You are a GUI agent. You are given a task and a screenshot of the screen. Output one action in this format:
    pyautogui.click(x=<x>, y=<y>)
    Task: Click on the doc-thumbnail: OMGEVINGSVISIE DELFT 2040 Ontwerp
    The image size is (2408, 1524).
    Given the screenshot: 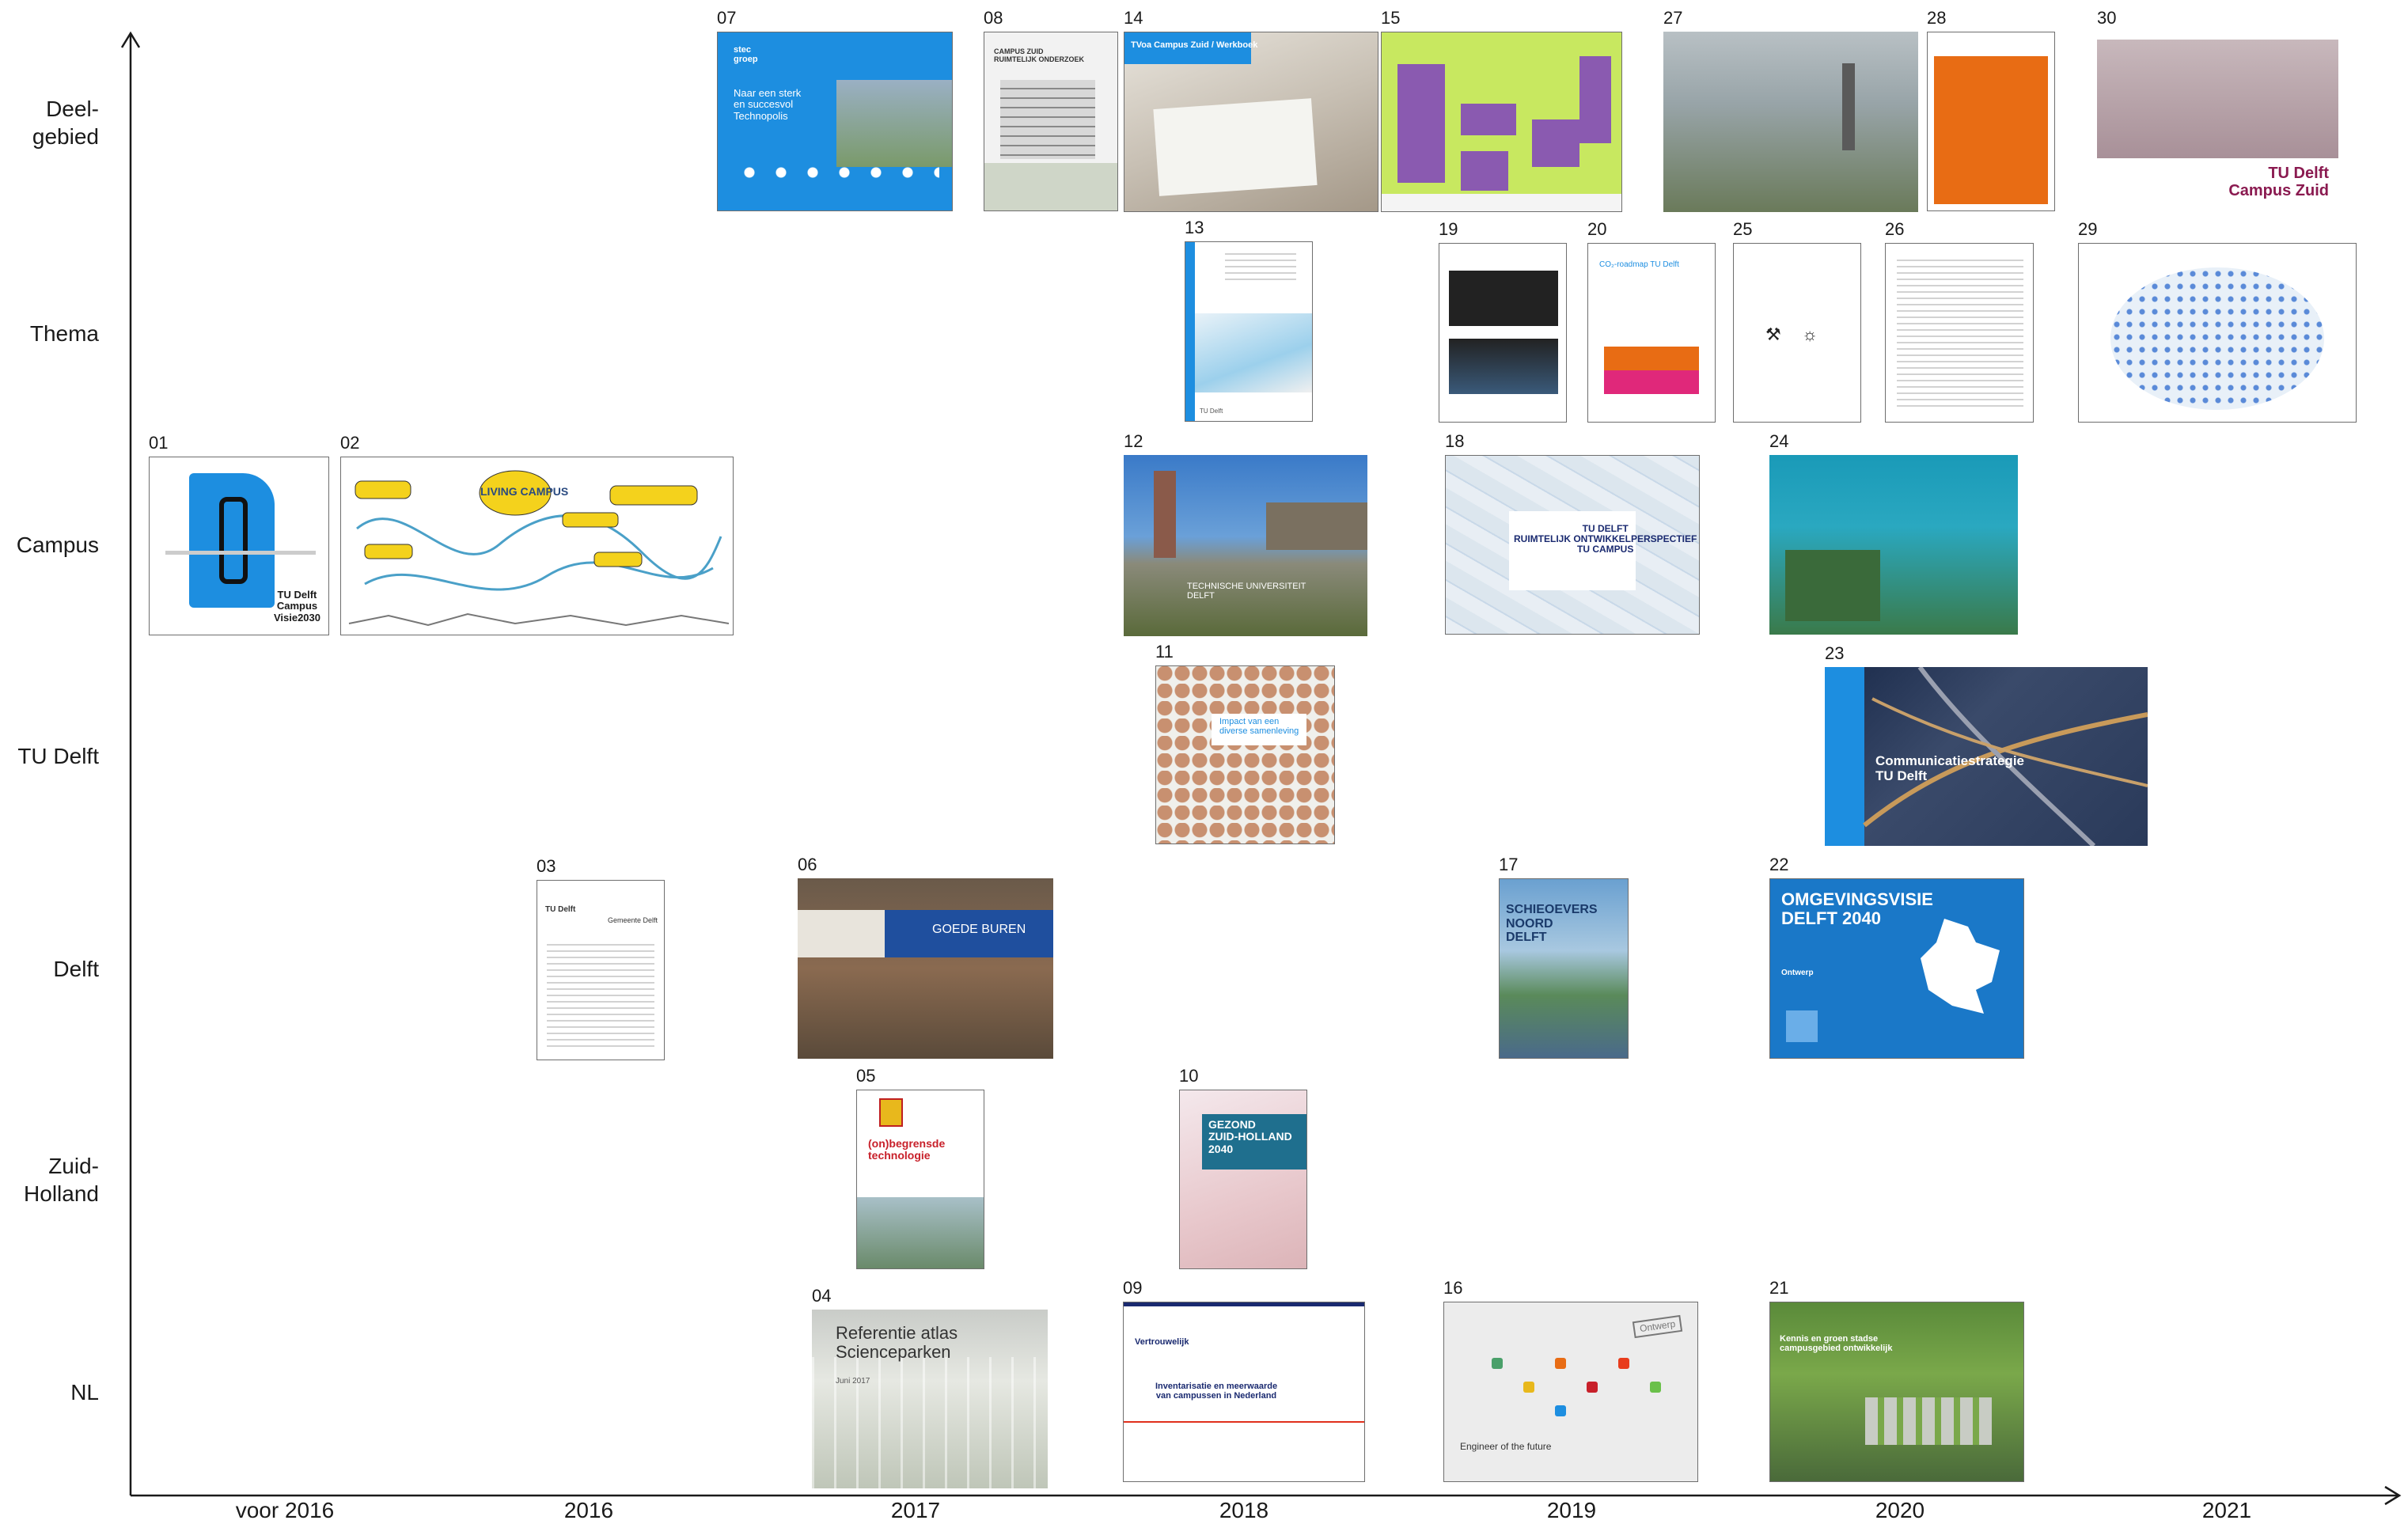 What is the action you would take?
    pyautogui.click(x=1896, y=968)
    